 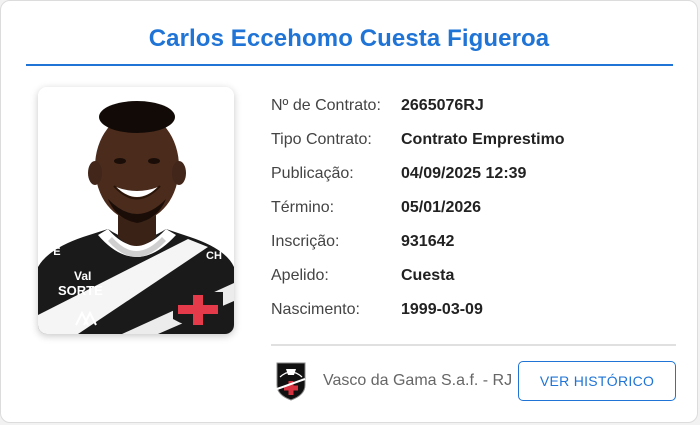 What do you see at coordinates (442, 309) in the screenshot?
I see `detail-value: 1999-03-09` at bounding box center [442, 309].